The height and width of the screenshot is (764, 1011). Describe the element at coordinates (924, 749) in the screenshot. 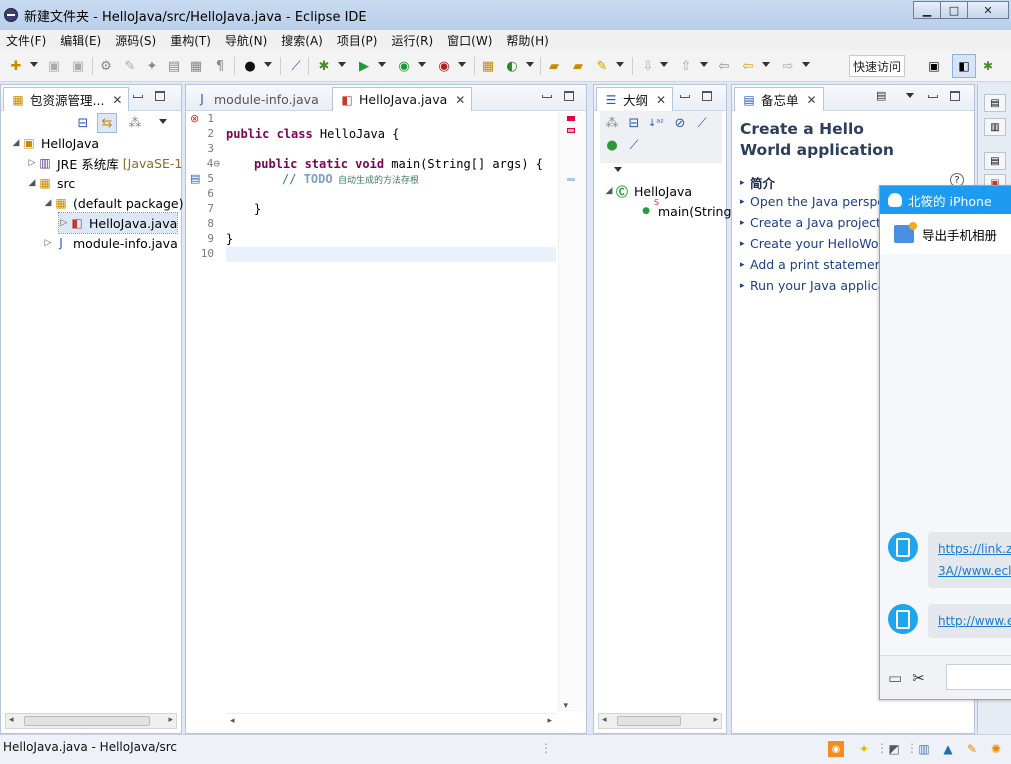

I see `overview-book-icon: ▥` at that location.